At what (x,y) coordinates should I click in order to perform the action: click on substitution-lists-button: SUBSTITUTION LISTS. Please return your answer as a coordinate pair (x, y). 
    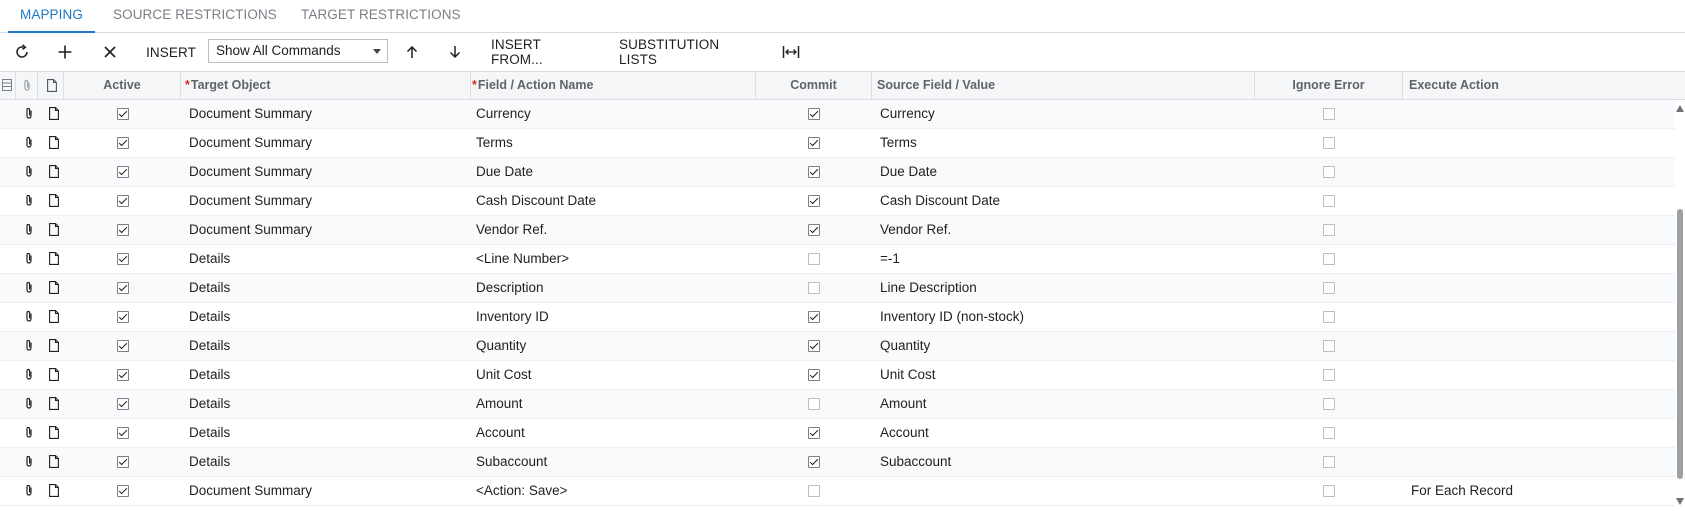
    Looking at the image, I should click on (687, 52).